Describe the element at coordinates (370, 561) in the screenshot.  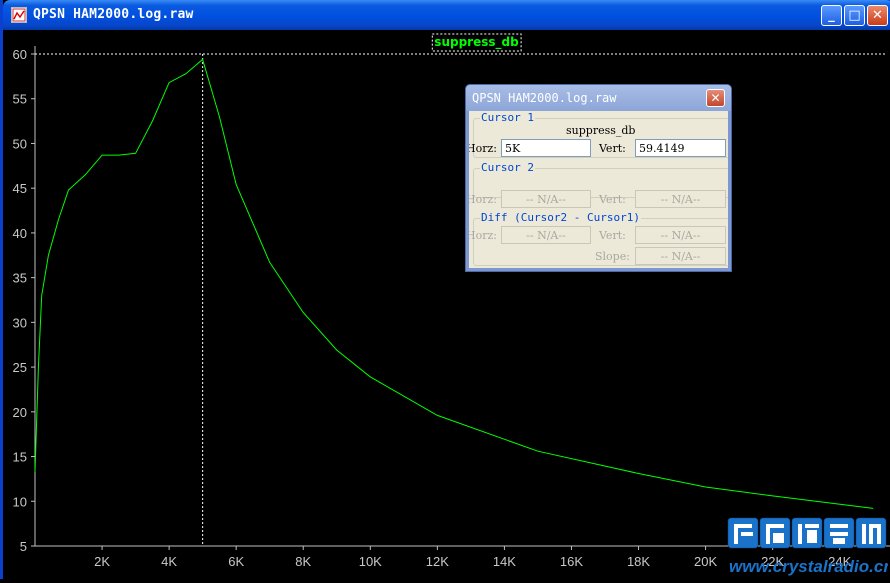
I see `x-tick-label: 10K` at that location.